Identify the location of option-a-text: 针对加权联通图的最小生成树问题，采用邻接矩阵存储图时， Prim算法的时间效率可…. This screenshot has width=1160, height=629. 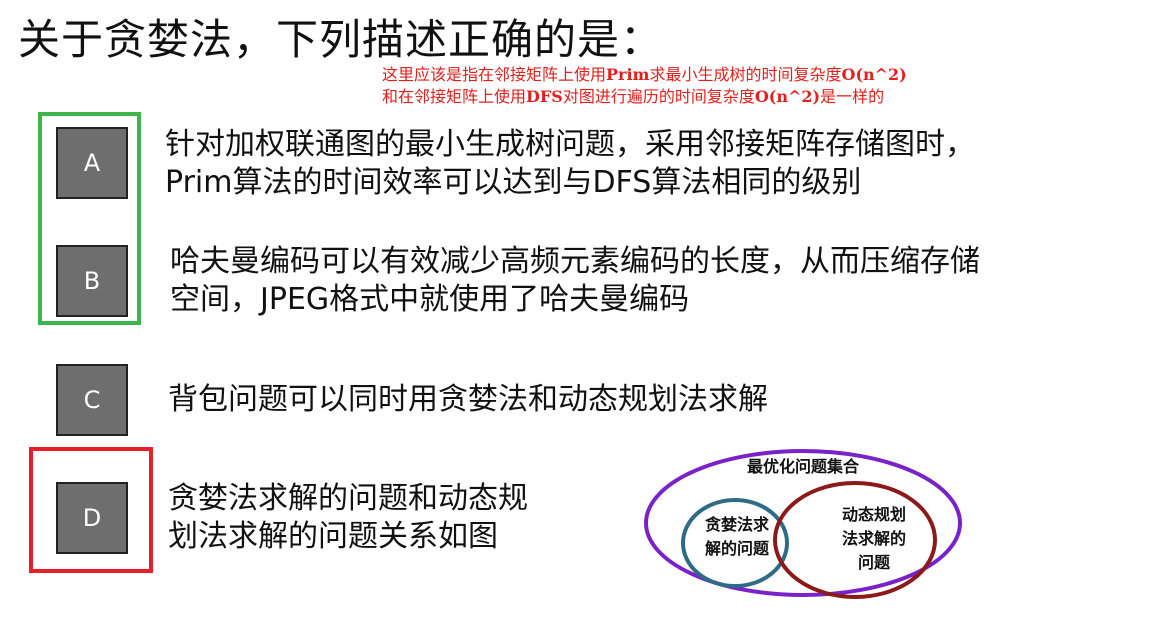
(570, 164).